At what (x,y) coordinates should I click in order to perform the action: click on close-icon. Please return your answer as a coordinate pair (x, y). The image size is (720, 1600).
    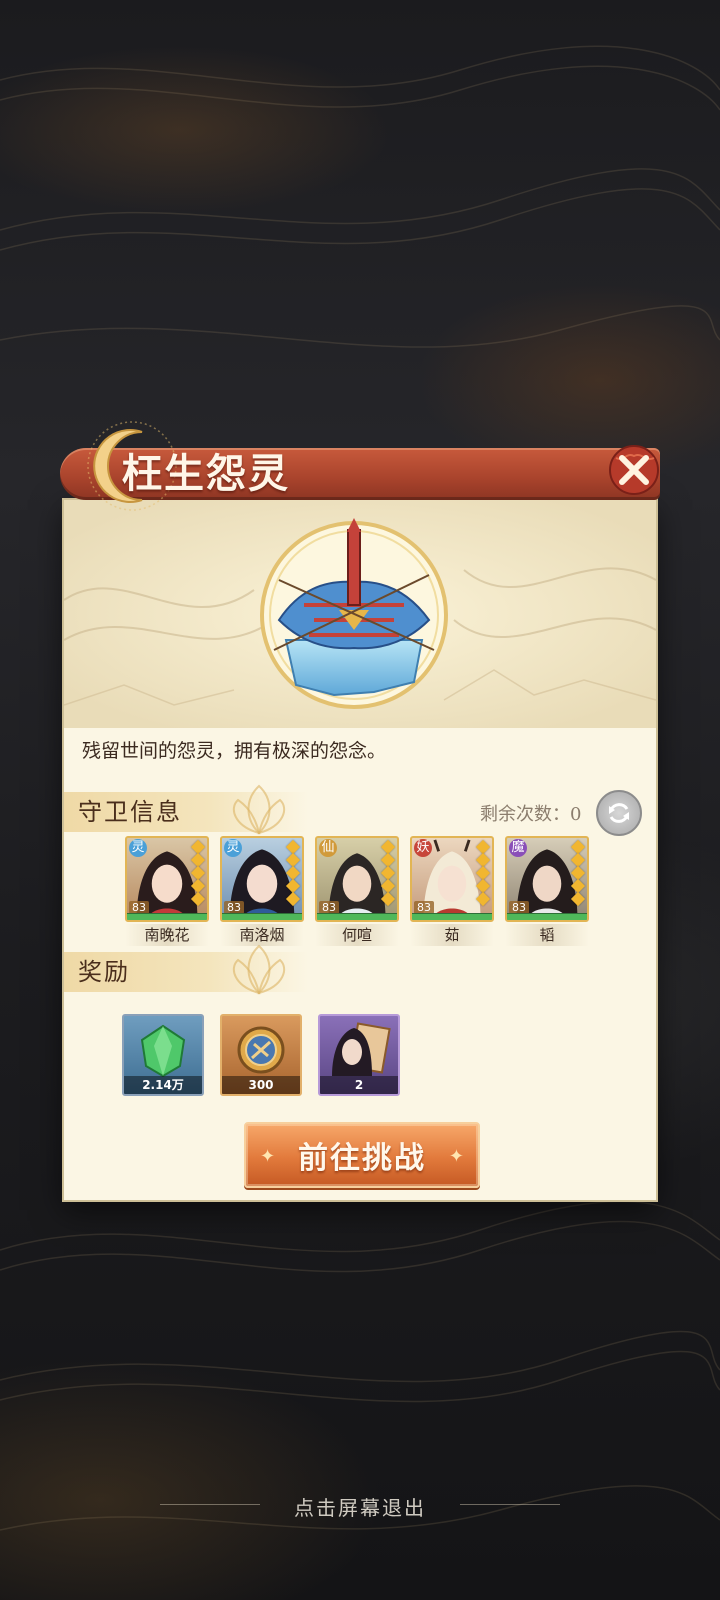
    Looking at the image, I should click on (634, 470).